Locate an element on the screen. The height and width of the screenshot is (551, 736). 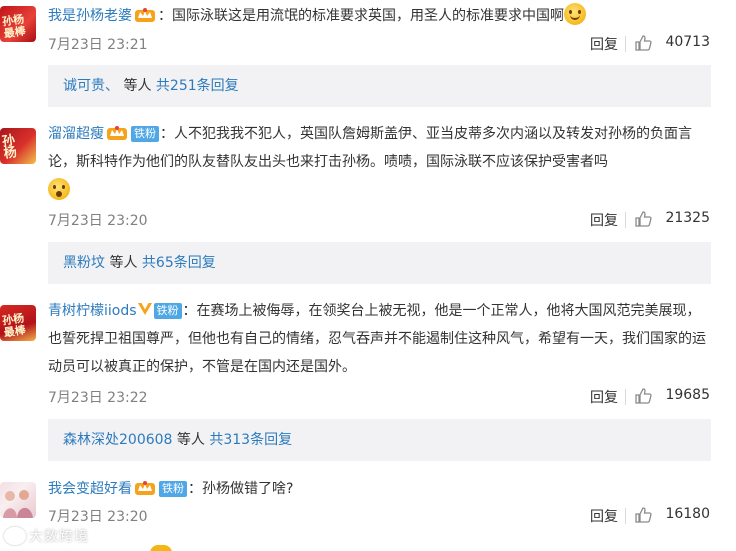
avatar is located at coordinates (18, 500).